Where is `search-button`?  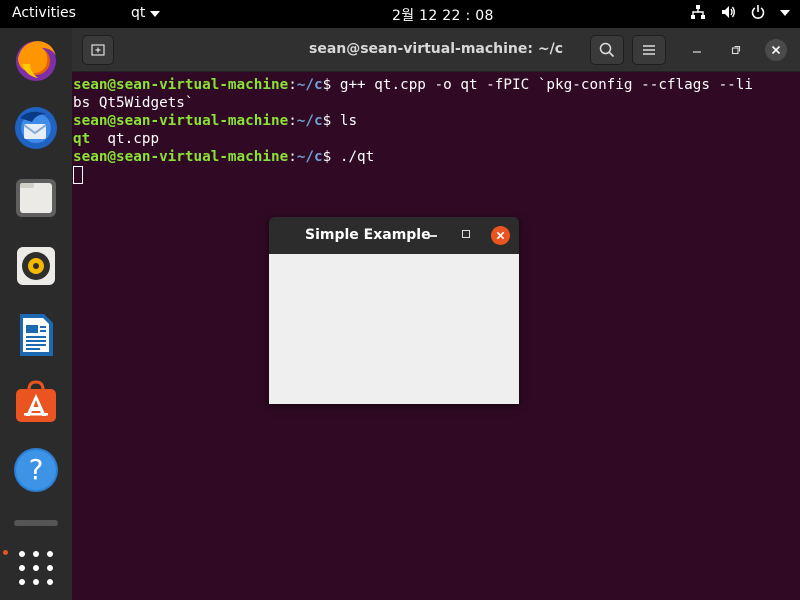 search-button is located at coordinates (607, 50).